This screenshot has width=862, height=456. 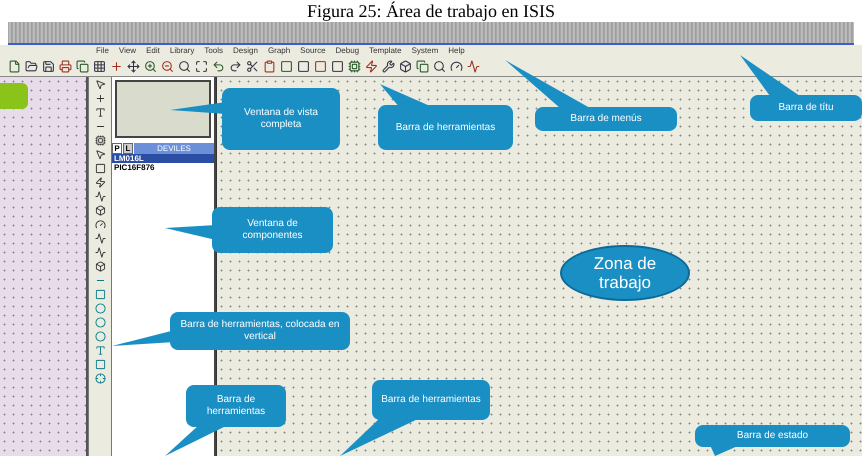 I want to click on graph-icon, so click(x=100, y=196).